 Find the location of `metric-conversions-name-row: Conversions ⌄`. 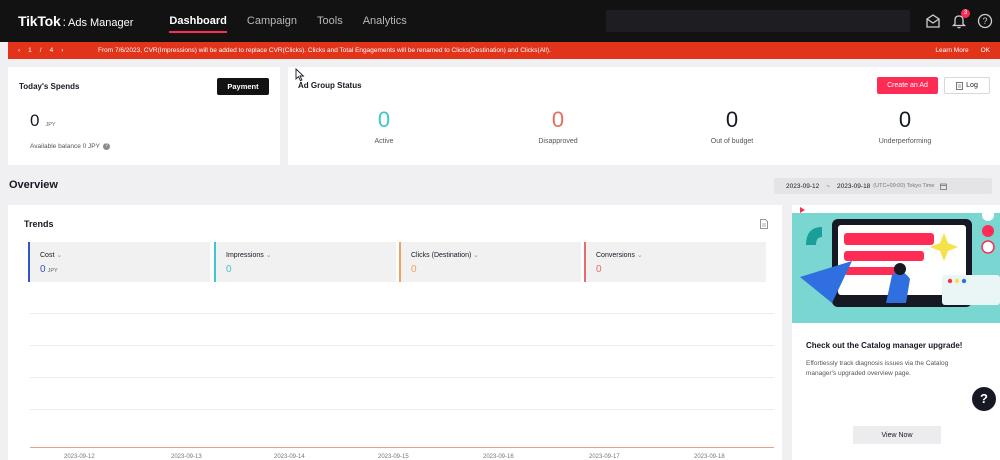

metric-conversions-name-row: Conversions ⌄ is located at coordinates (619, 255).